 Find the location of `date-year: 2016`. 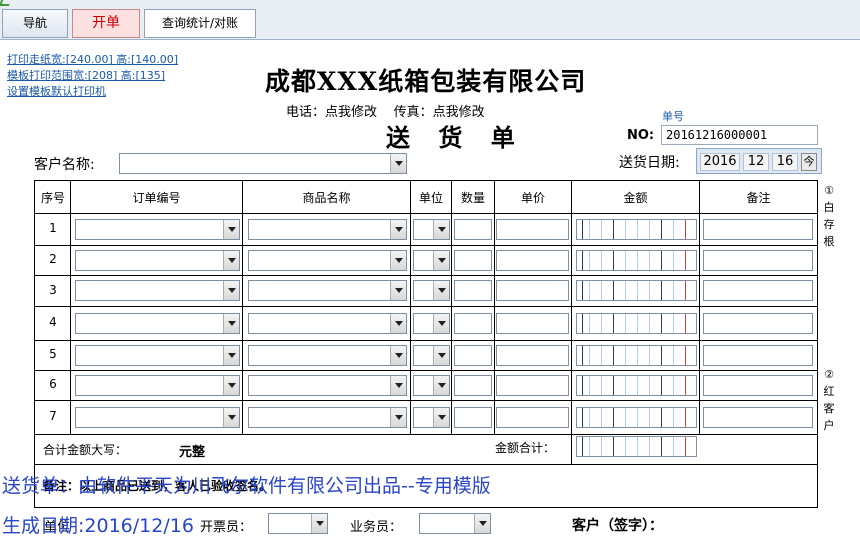

date-year: 2016 is located at coordinates (720, 162).